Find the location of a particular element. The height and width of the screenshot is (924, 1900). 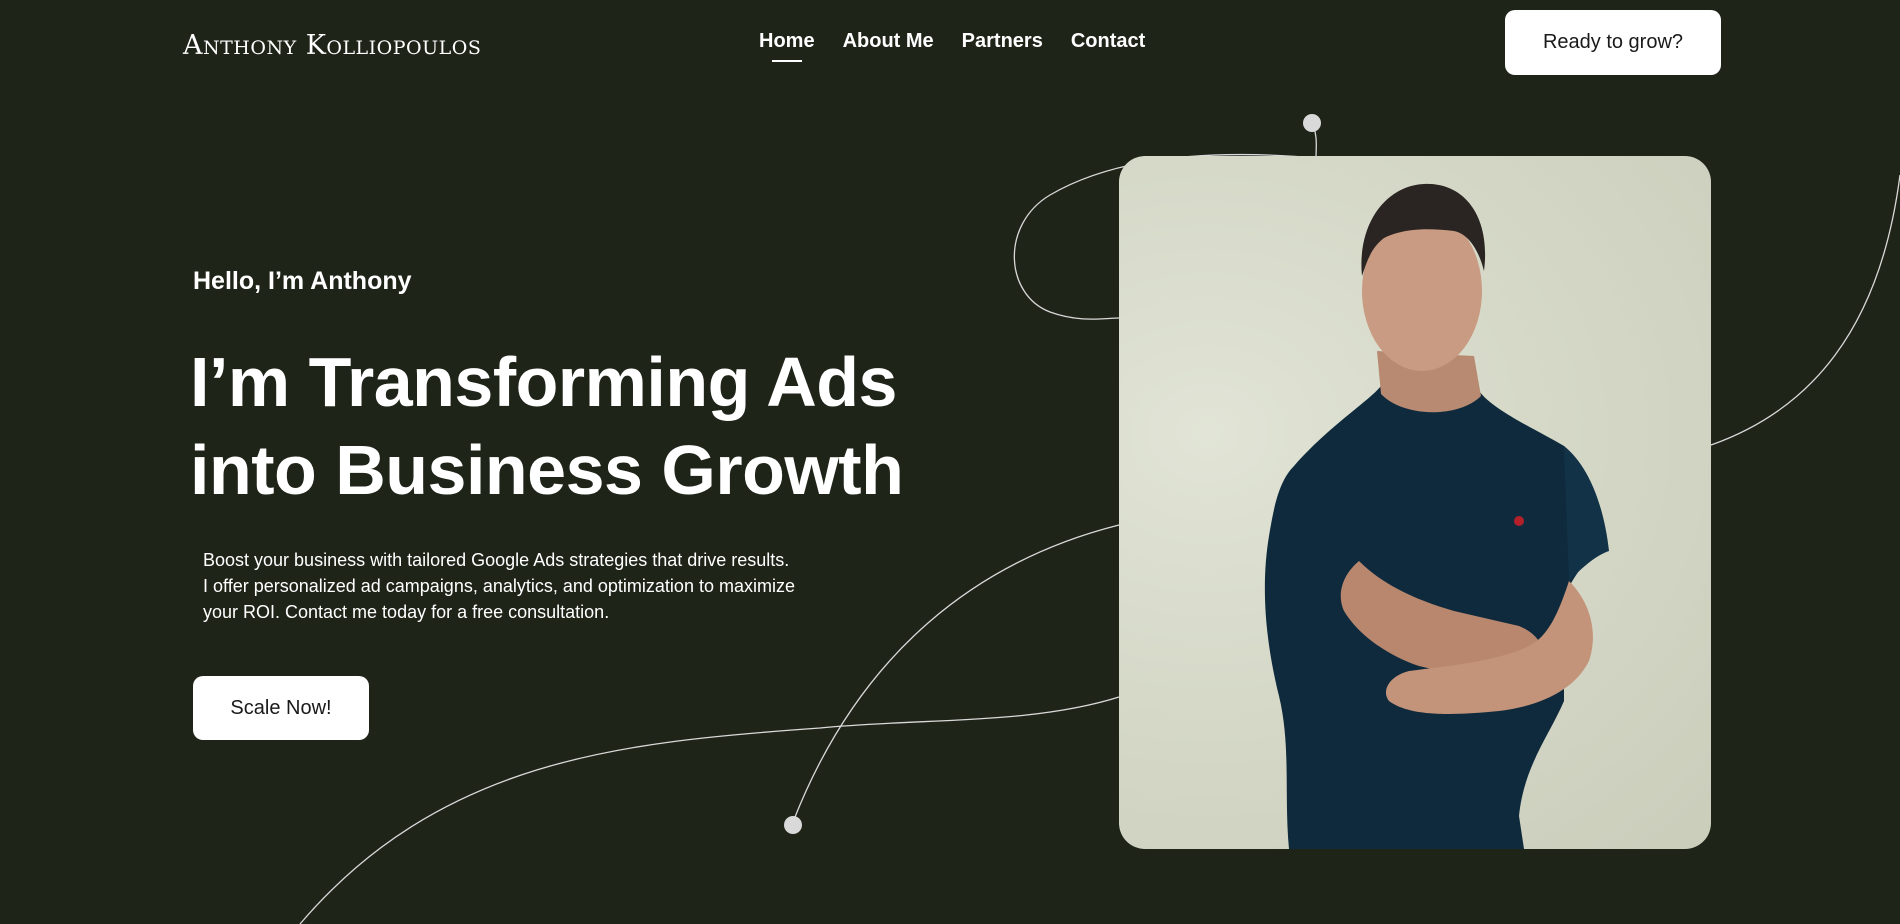

headline-line-1: I’m Transforming Ads is located at coordinates (543, 382).